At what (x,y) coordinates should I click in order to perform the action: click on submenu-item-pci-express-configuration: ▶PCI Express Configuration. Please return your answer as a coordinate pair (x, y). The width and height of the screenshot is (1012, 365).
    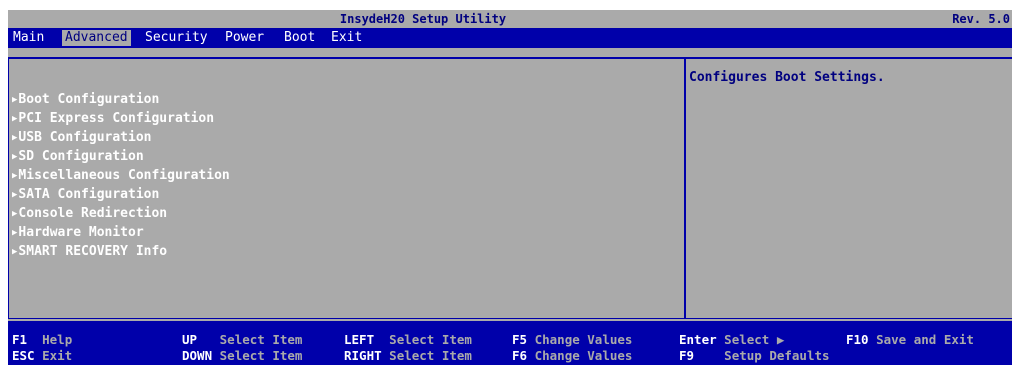
    Looking at the image, I should click on (121, 118).